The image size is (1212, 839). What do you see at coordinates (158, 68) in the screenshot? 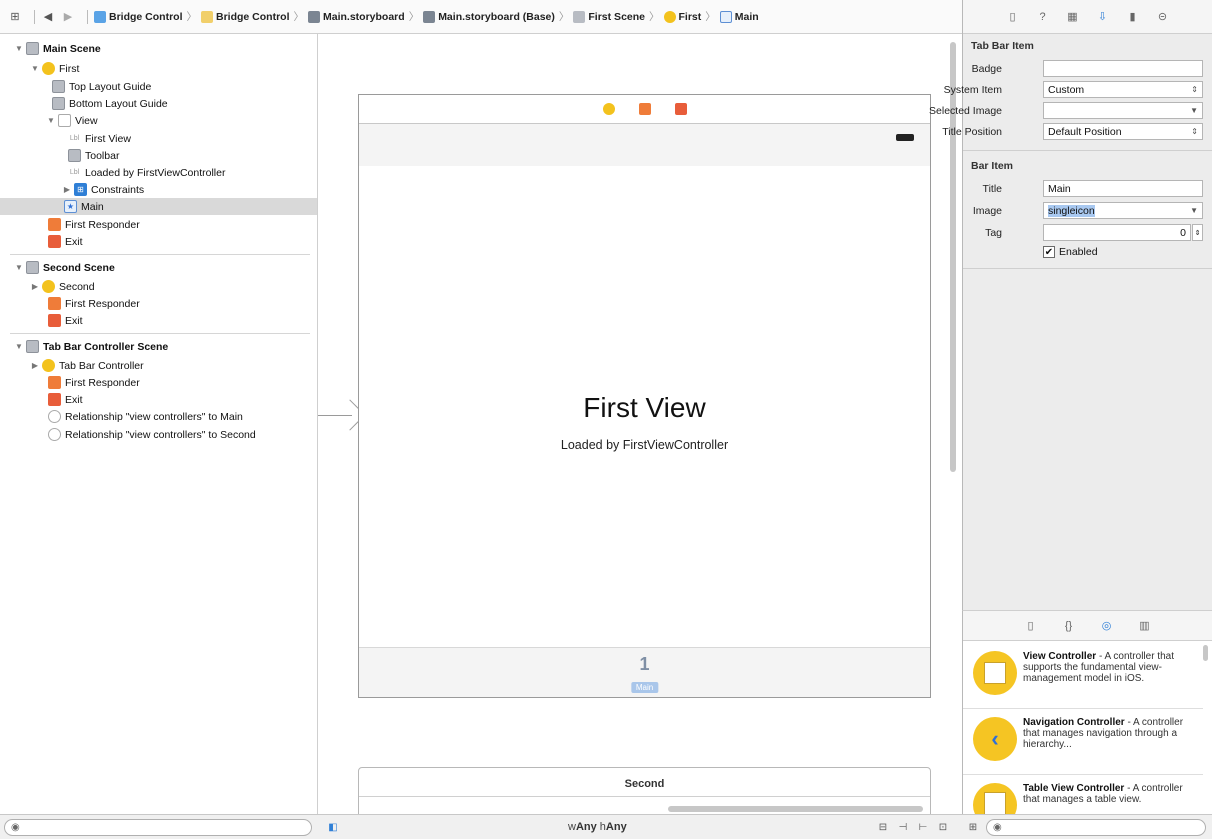
I see `outline-first: ▼ First` at bounding box center [158, 68].